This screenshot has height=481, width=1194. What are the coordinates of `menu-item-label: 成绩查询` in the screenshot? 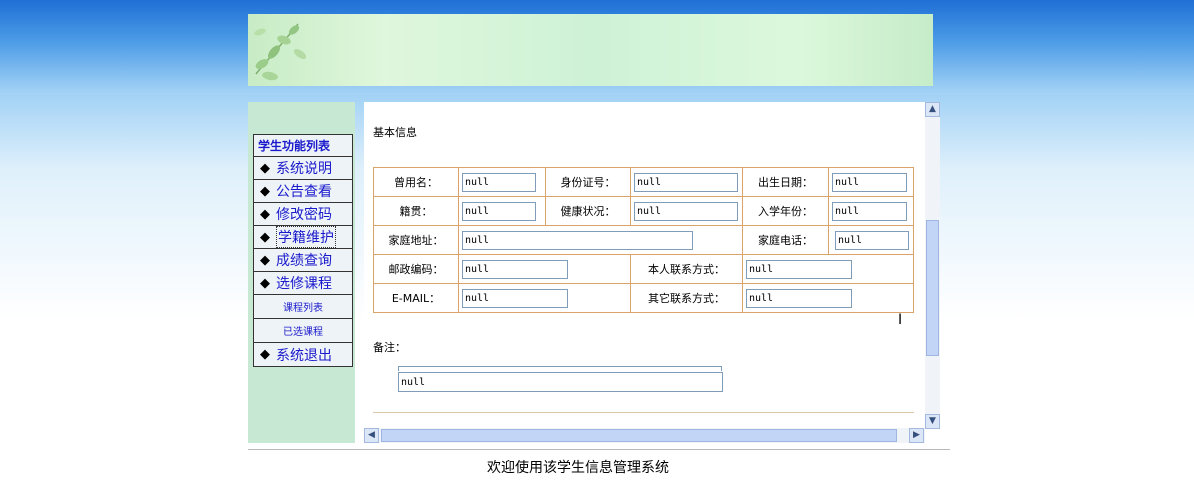 It's located at (304, 261).